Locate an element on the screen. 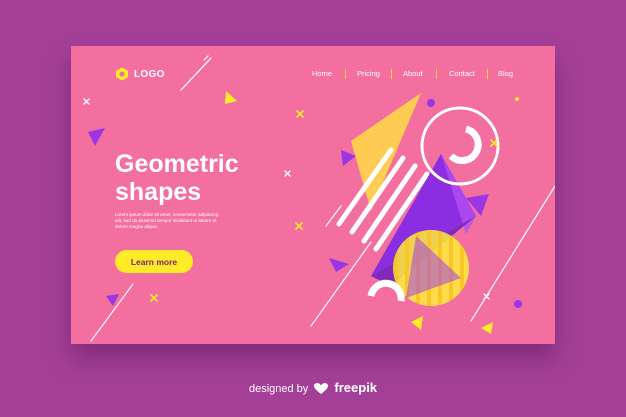 The width and height of the screenshot is (626, 417). white-ring is located at coordinates (460, 146).